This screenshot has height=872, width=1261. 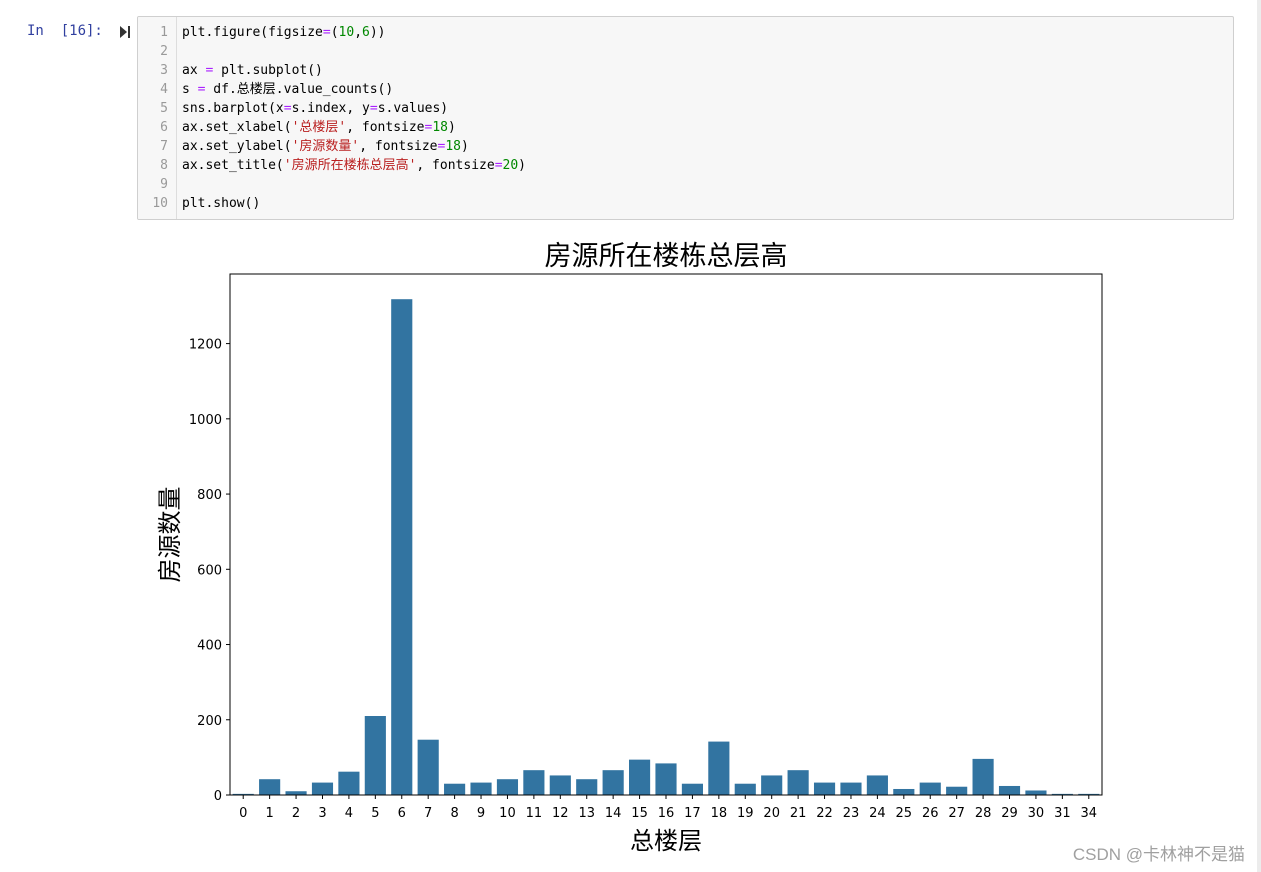 I want to click on x-tick-label: 4, so click(x=349, y=813).